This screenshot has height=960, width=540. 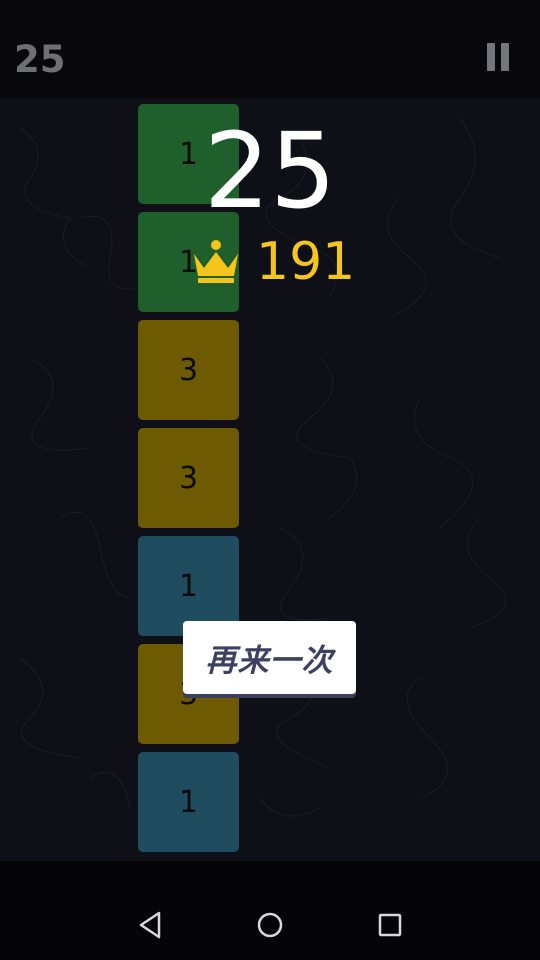 I want to click on back-triangle-icon, so click(x=150, y=925).